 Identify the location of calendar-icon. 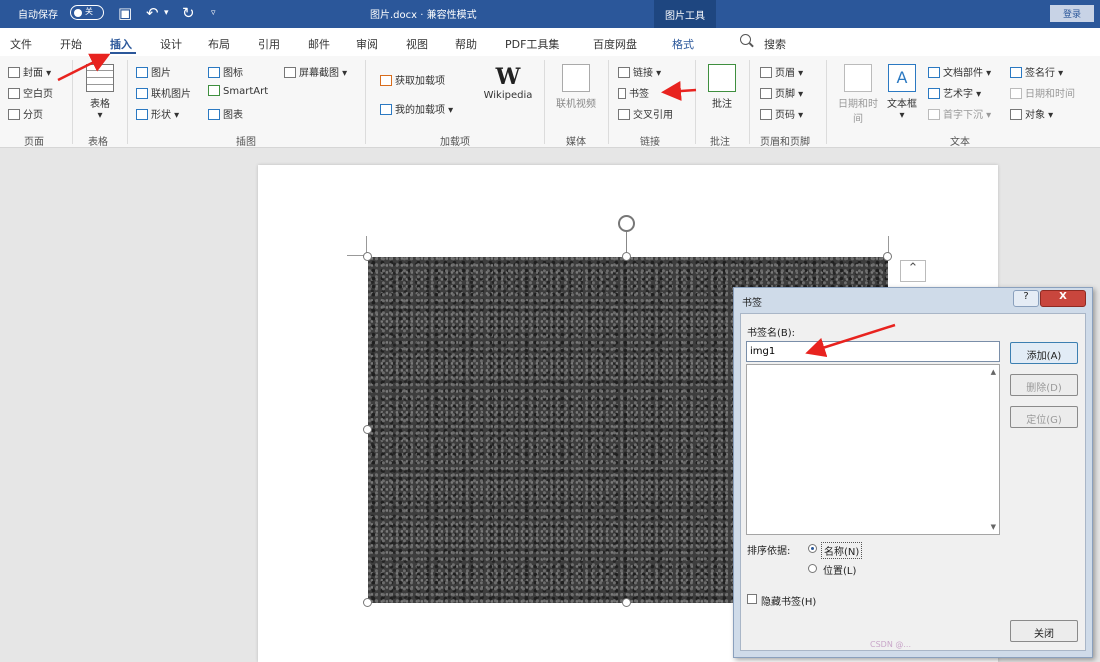
(858, 78).